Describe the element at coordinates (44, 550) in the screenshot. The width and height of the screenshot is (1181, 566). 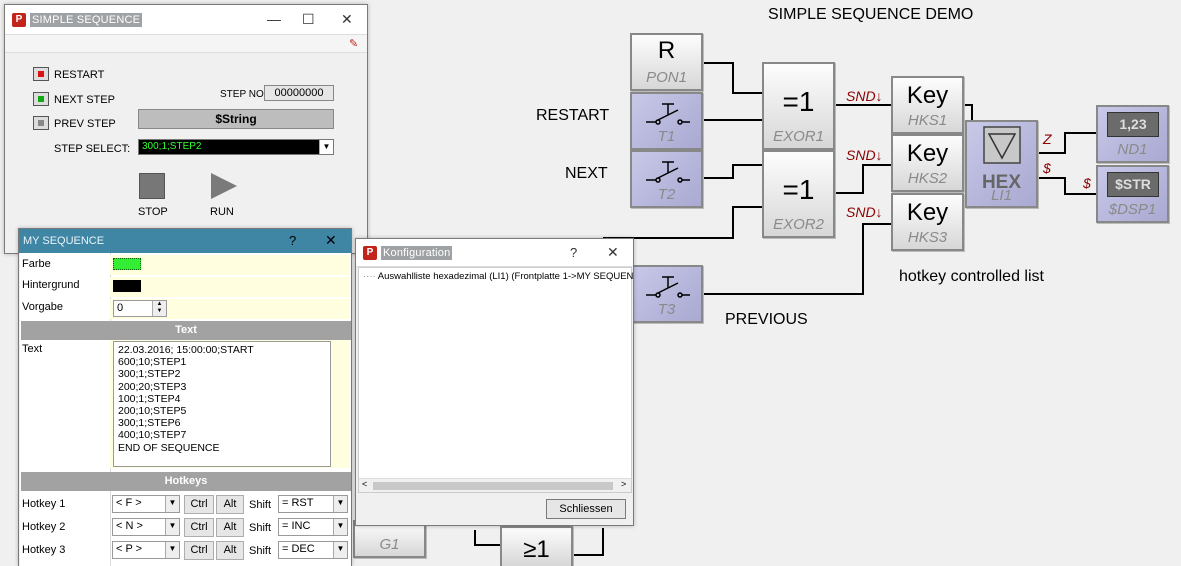
I see `hotkey-label: Hotkey 3` at that location.